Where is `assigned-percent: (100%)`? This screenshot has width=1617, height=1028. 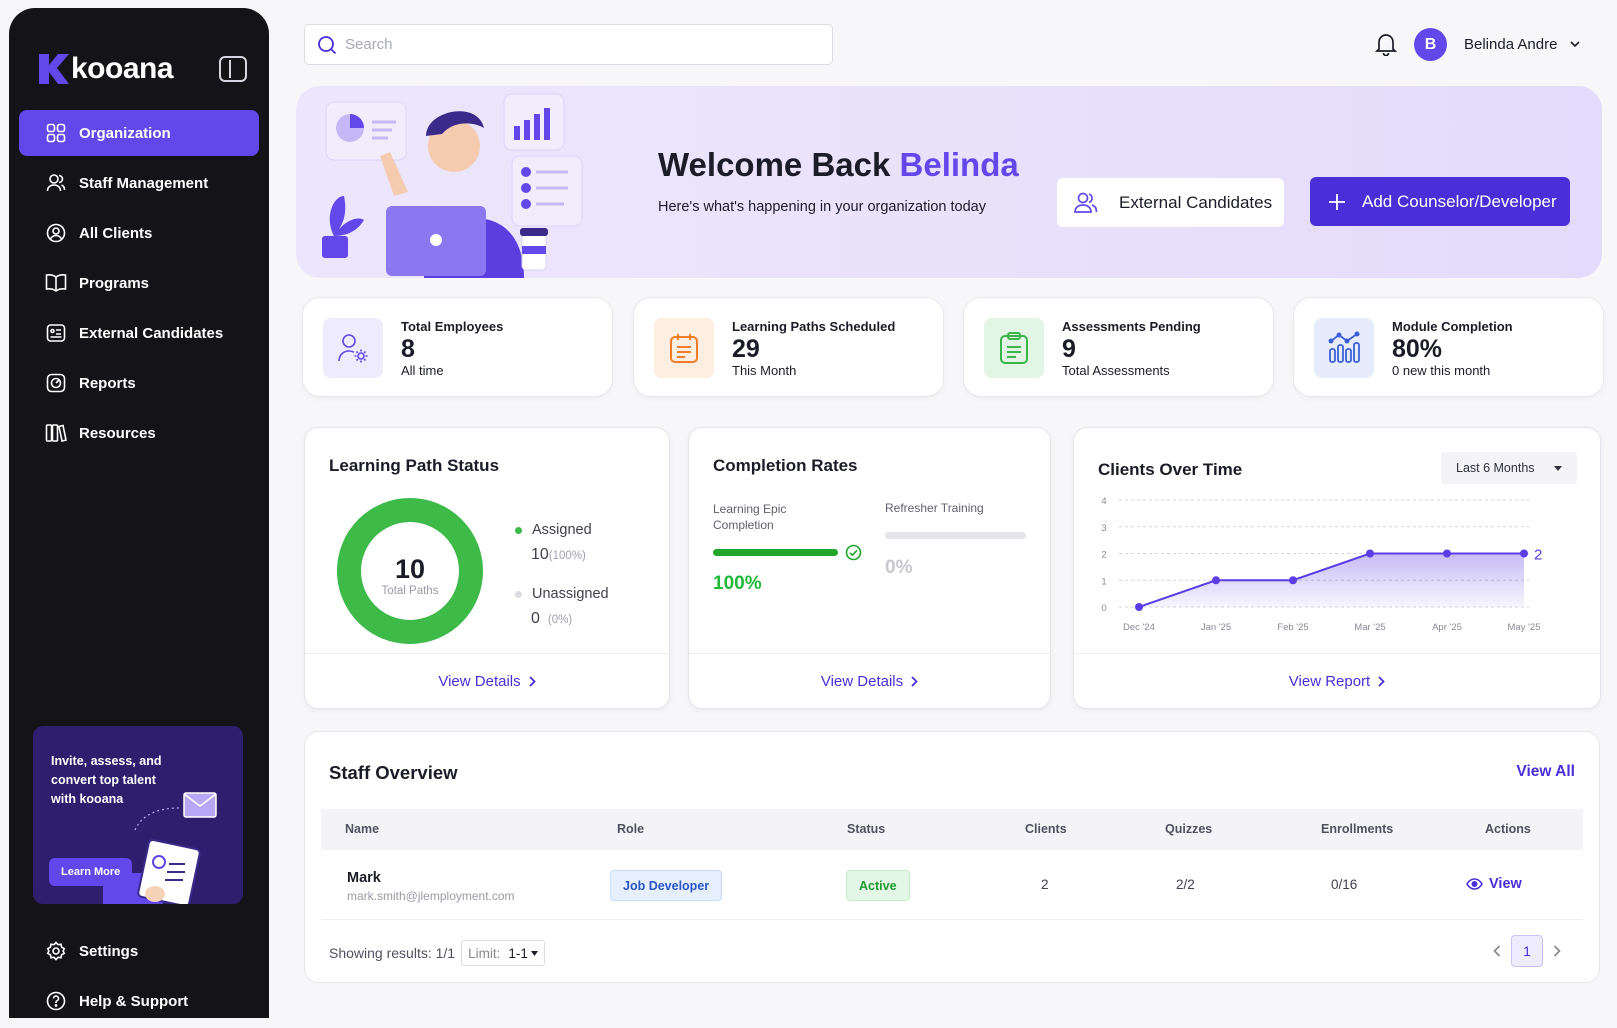
assigned-percent: (100%) is located at coordinates (567, 556).